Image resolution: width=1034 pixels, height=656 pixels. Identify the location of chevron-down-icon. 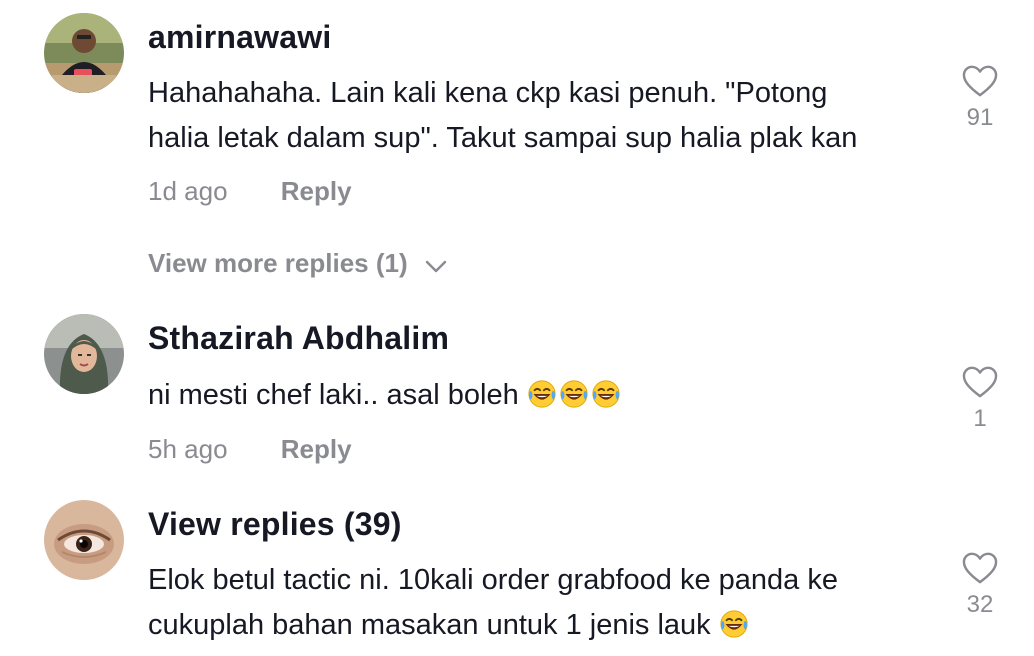
(436, 265).